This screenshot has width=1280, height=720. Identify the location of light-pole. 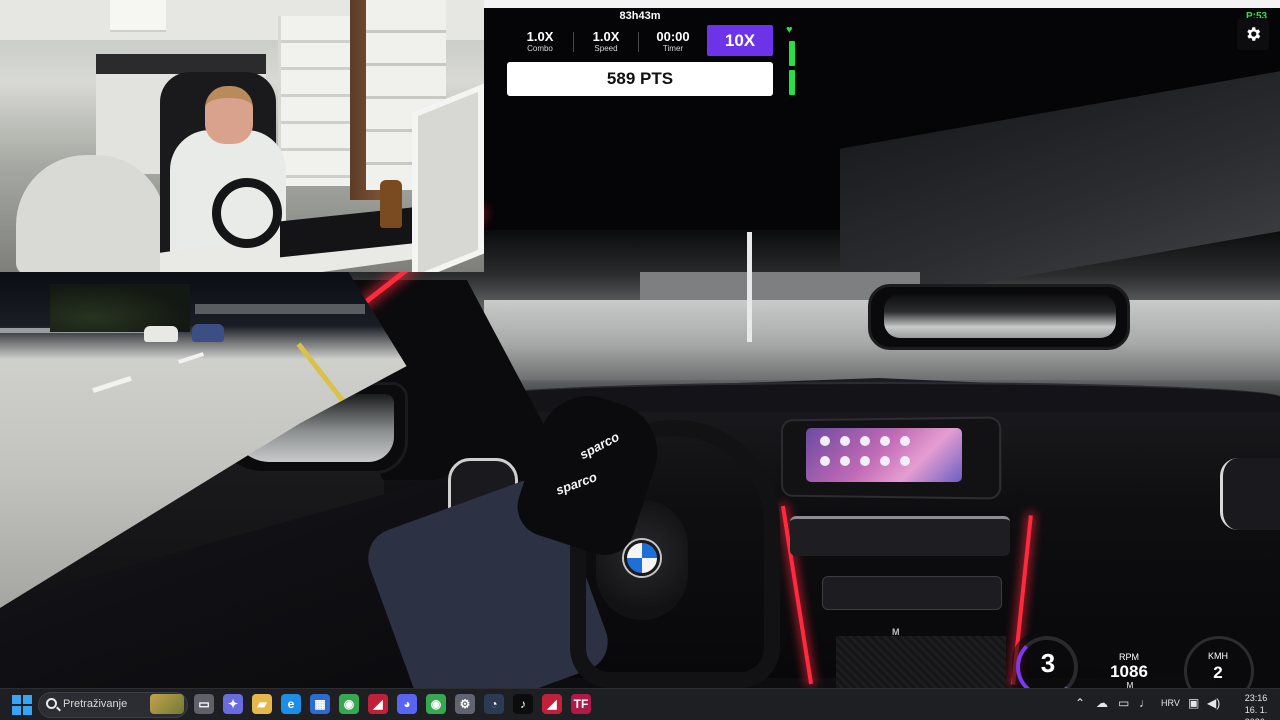
(749, 287).